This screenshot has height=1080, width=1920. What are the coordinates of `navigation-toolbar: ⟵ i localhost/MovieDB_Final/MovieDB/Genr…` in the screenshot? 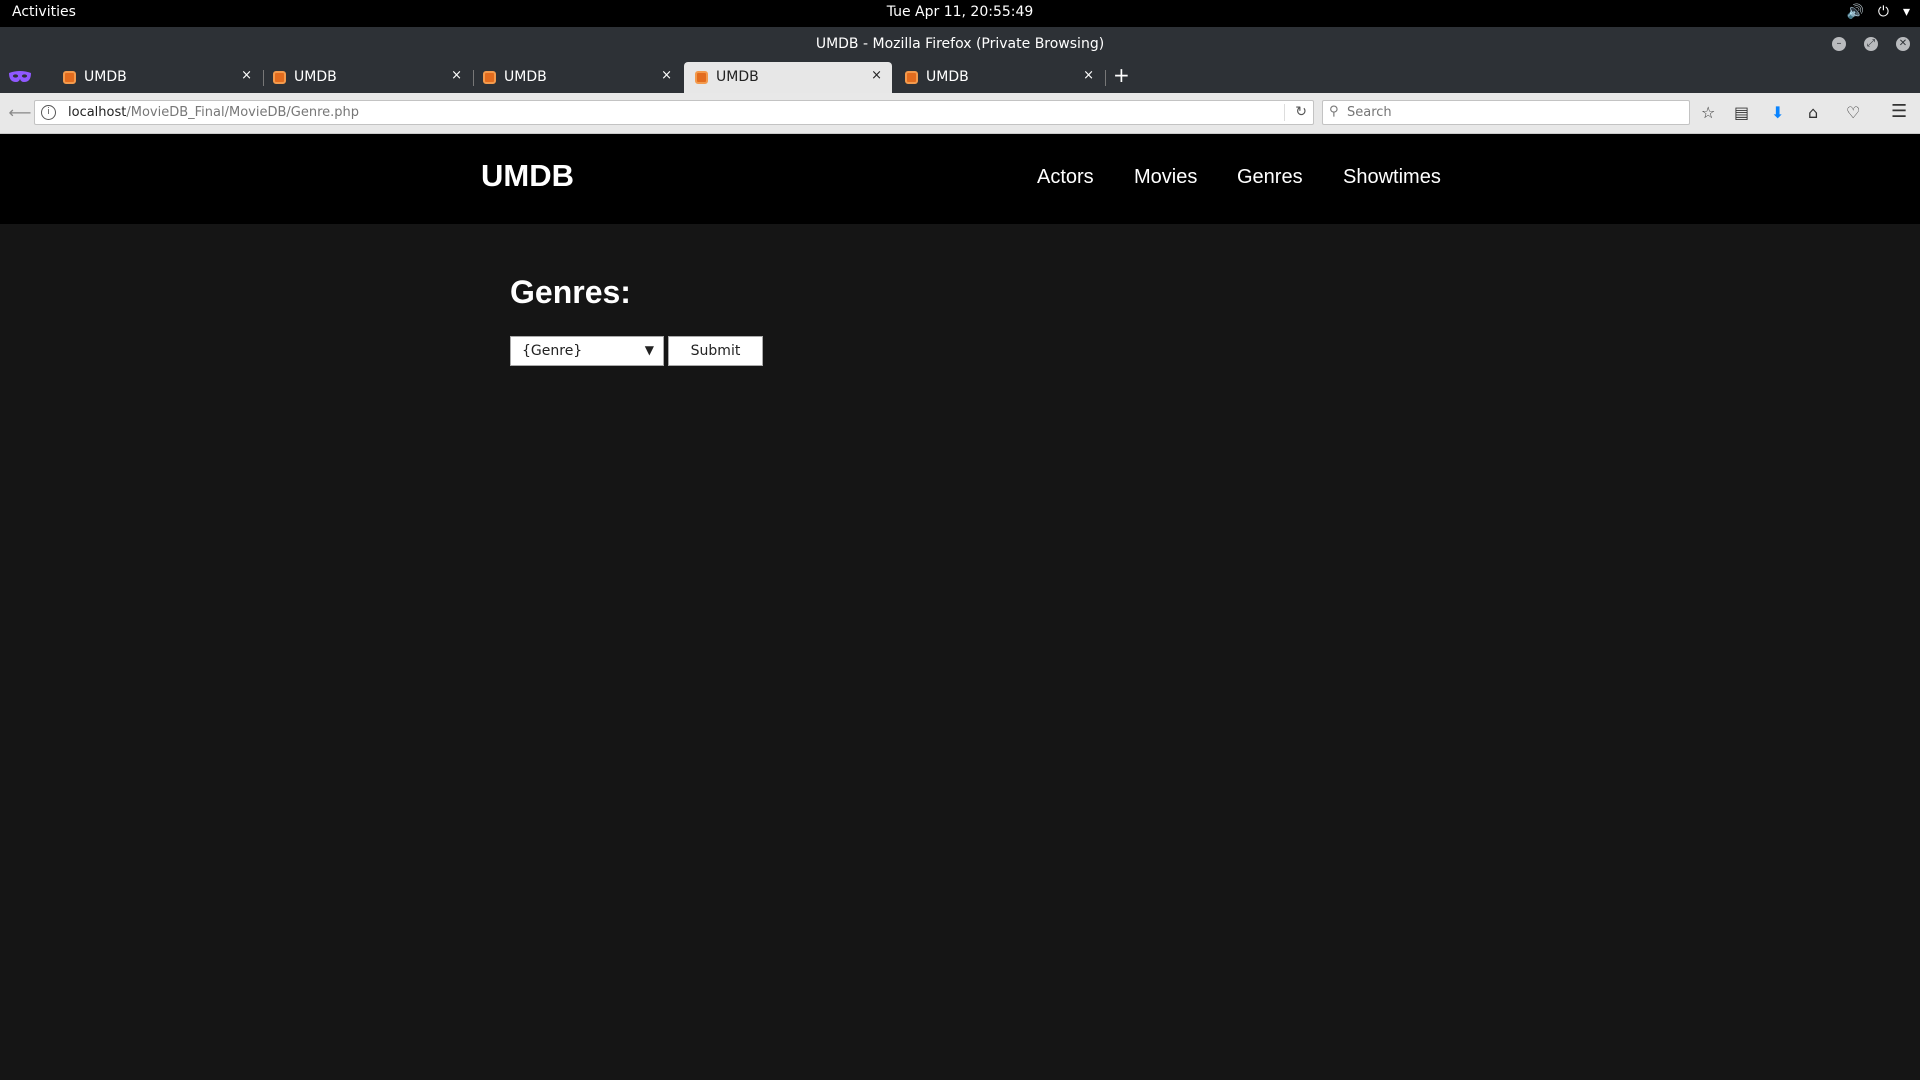 It's located at (960, 113).